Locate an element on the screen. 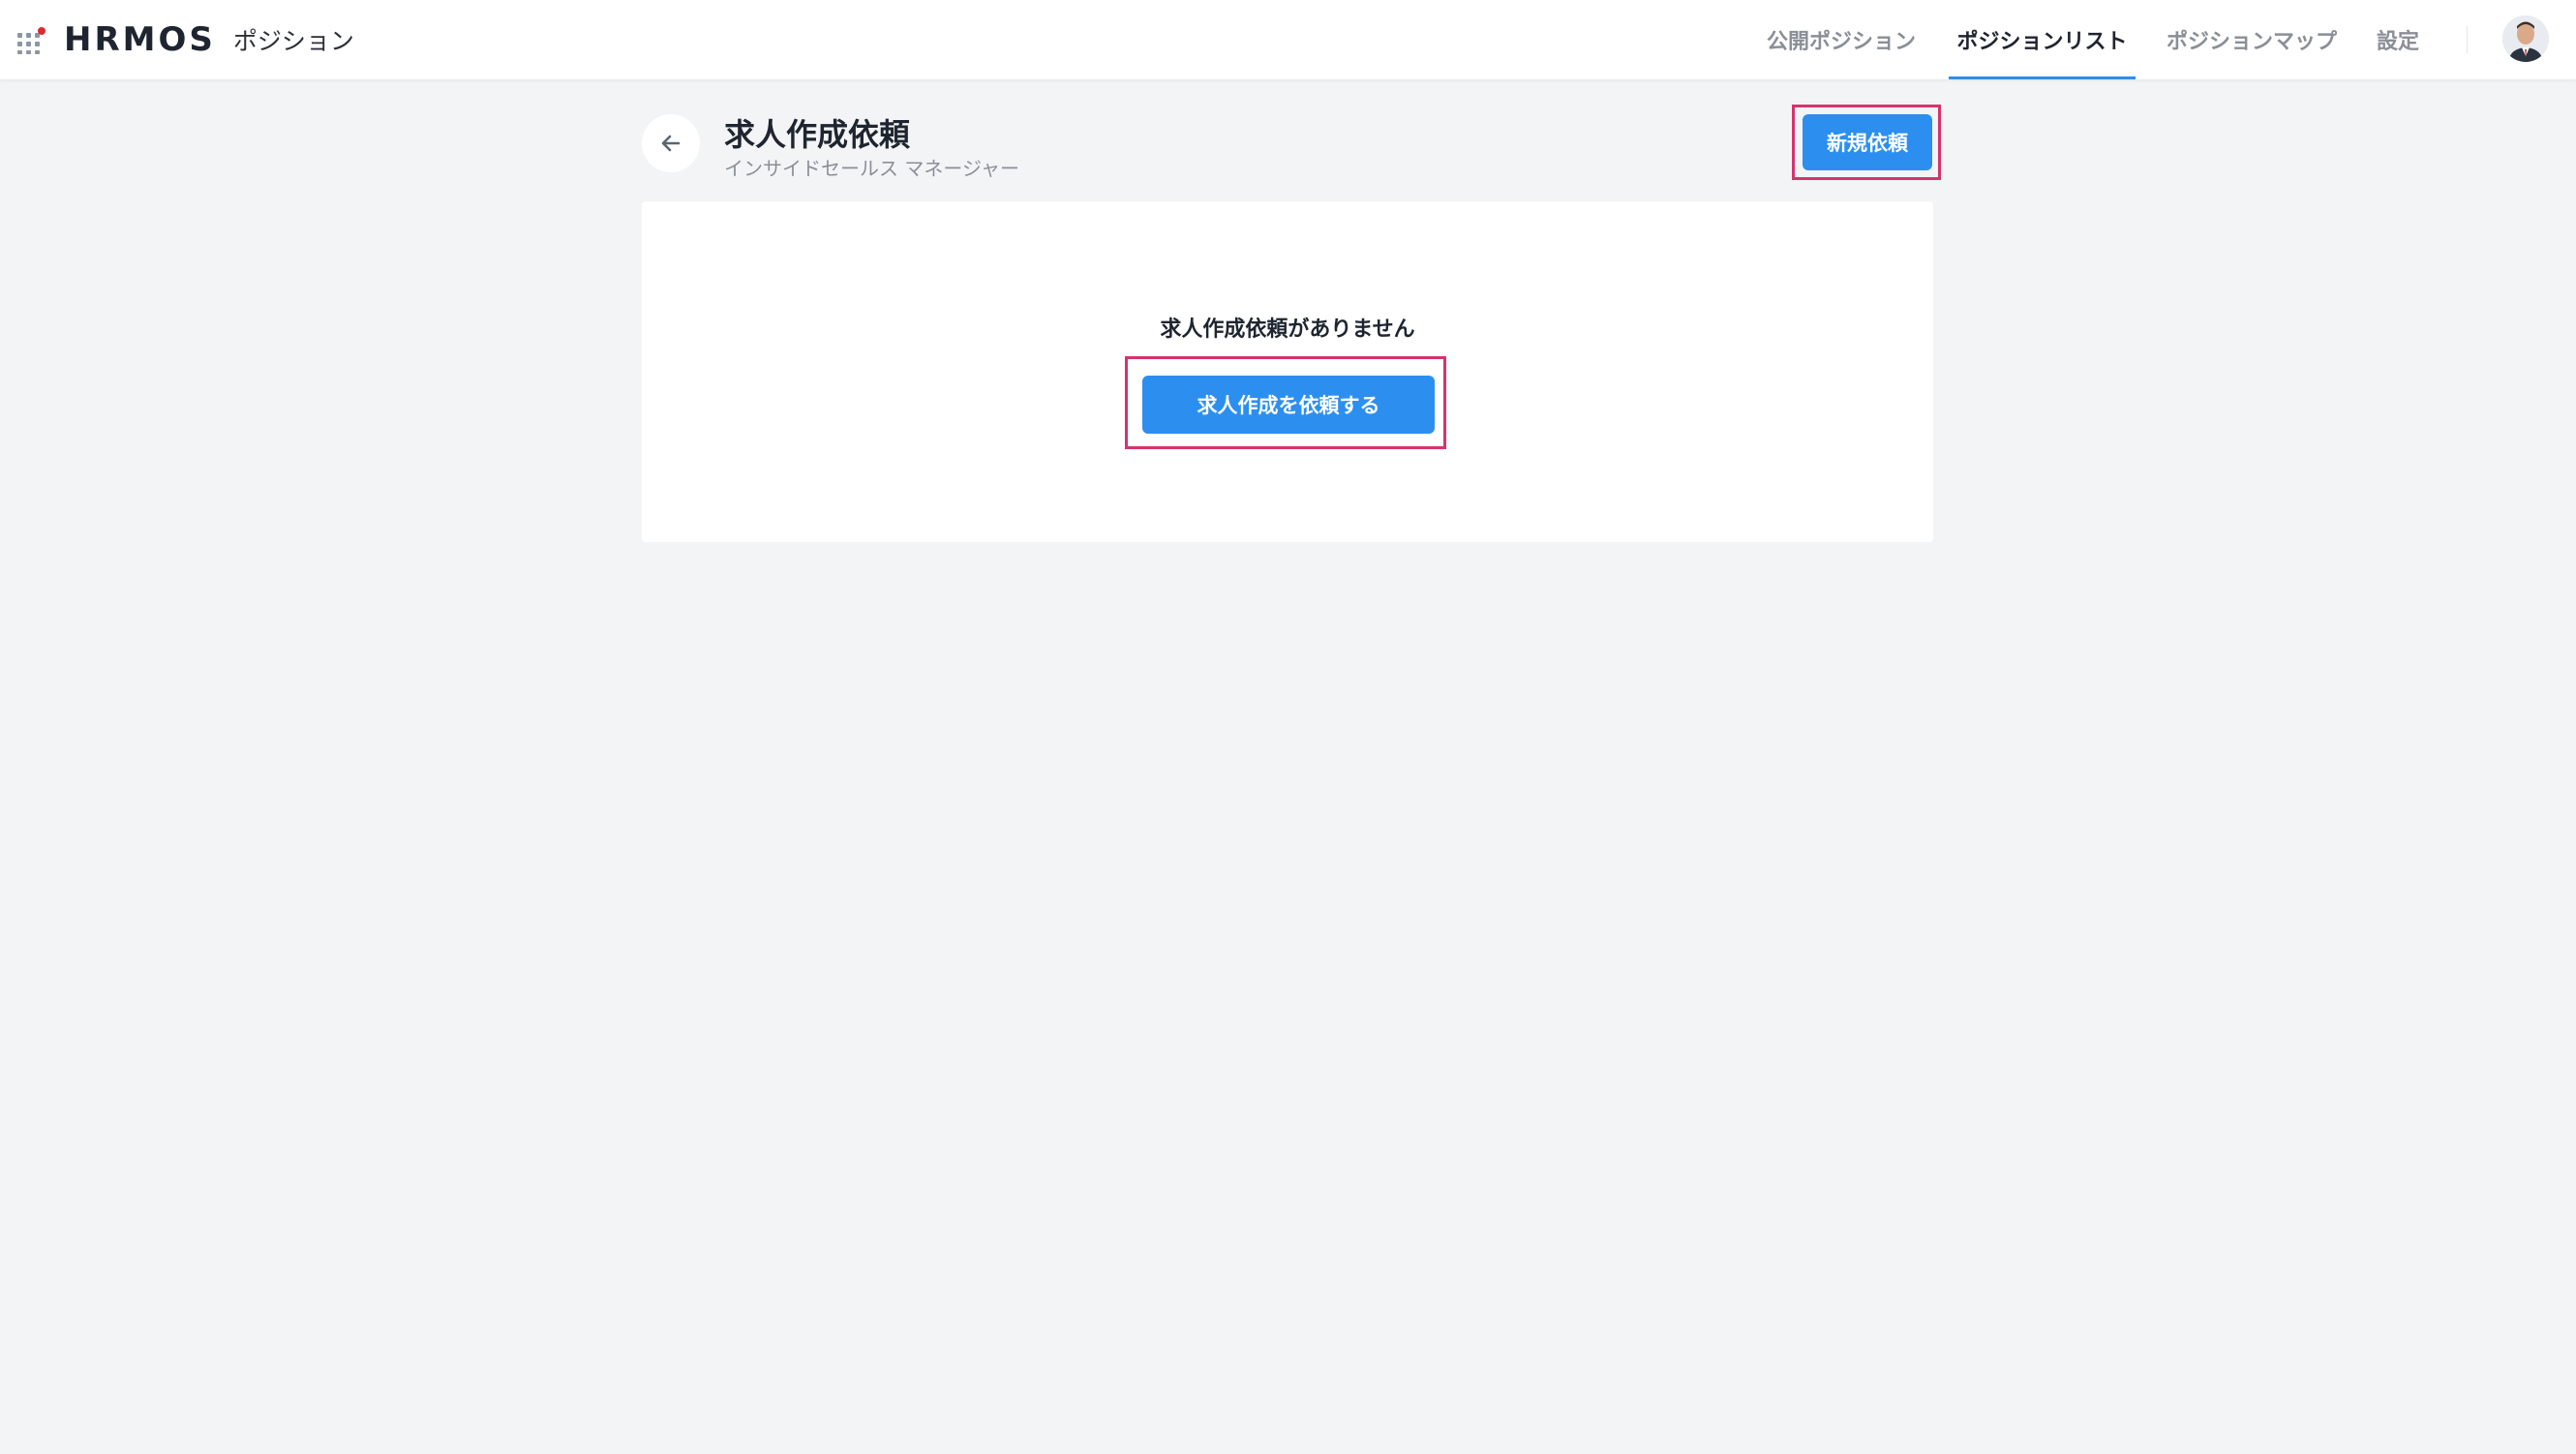  page-subtitle: インサイドセールス マネージャー is located at coordinates (871, 168).